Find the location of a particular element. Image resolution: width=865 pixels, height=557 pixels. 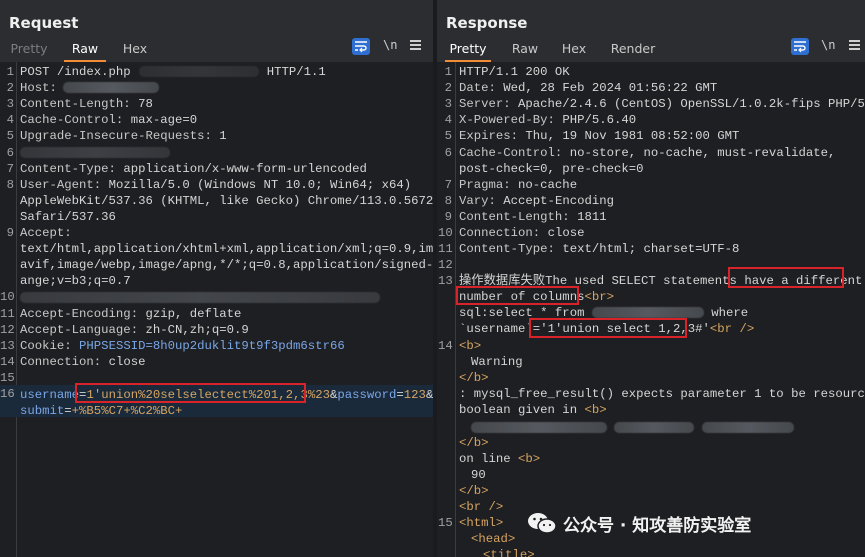

watermark: 公众号 · 知攻善防实验室 is located at coordinates (639, 523).